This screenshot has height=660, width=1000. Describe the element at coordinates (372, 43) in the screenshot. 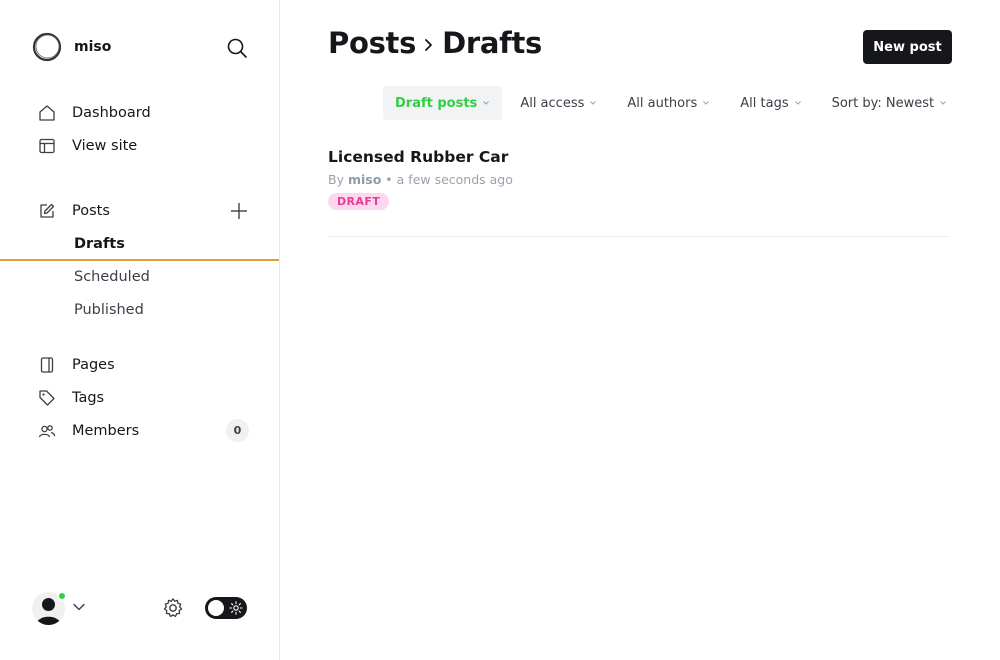

I see `breadcrumb-posts-link: Posts` at that location.